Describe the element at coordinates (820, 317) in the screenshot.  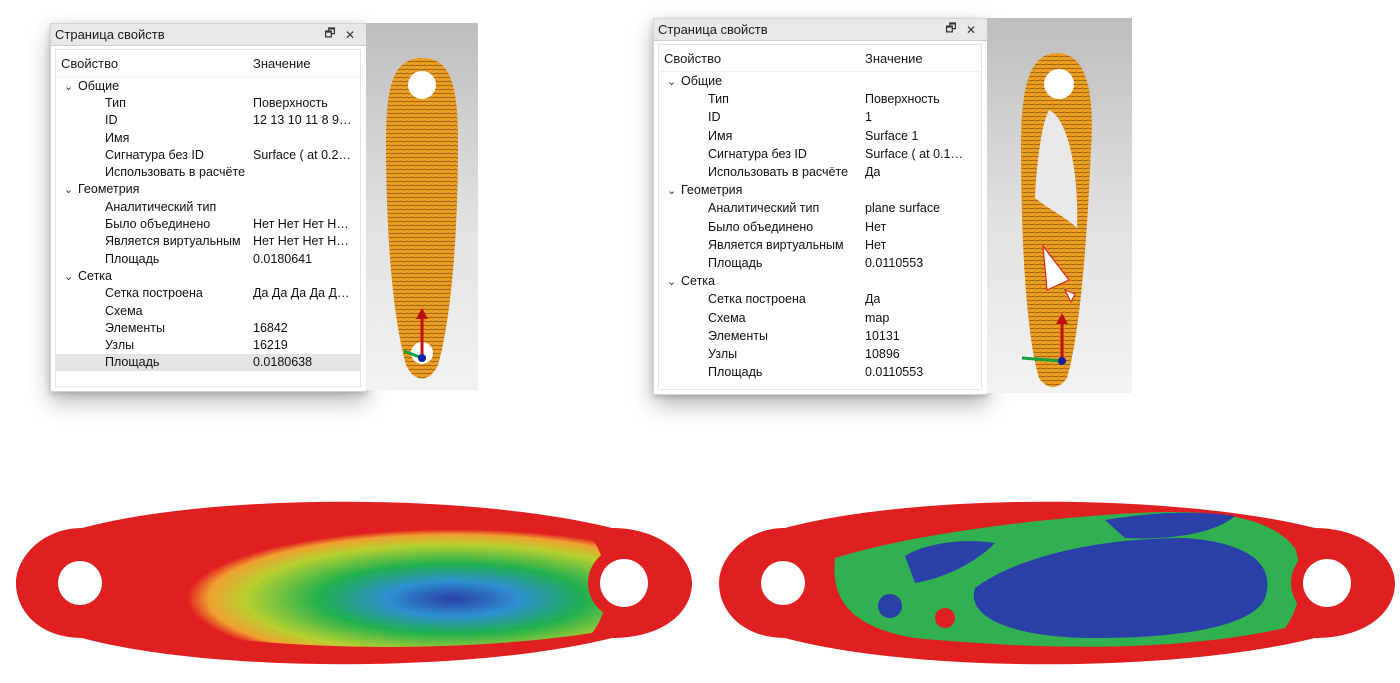
I see `property-row: Схема map` at that location.